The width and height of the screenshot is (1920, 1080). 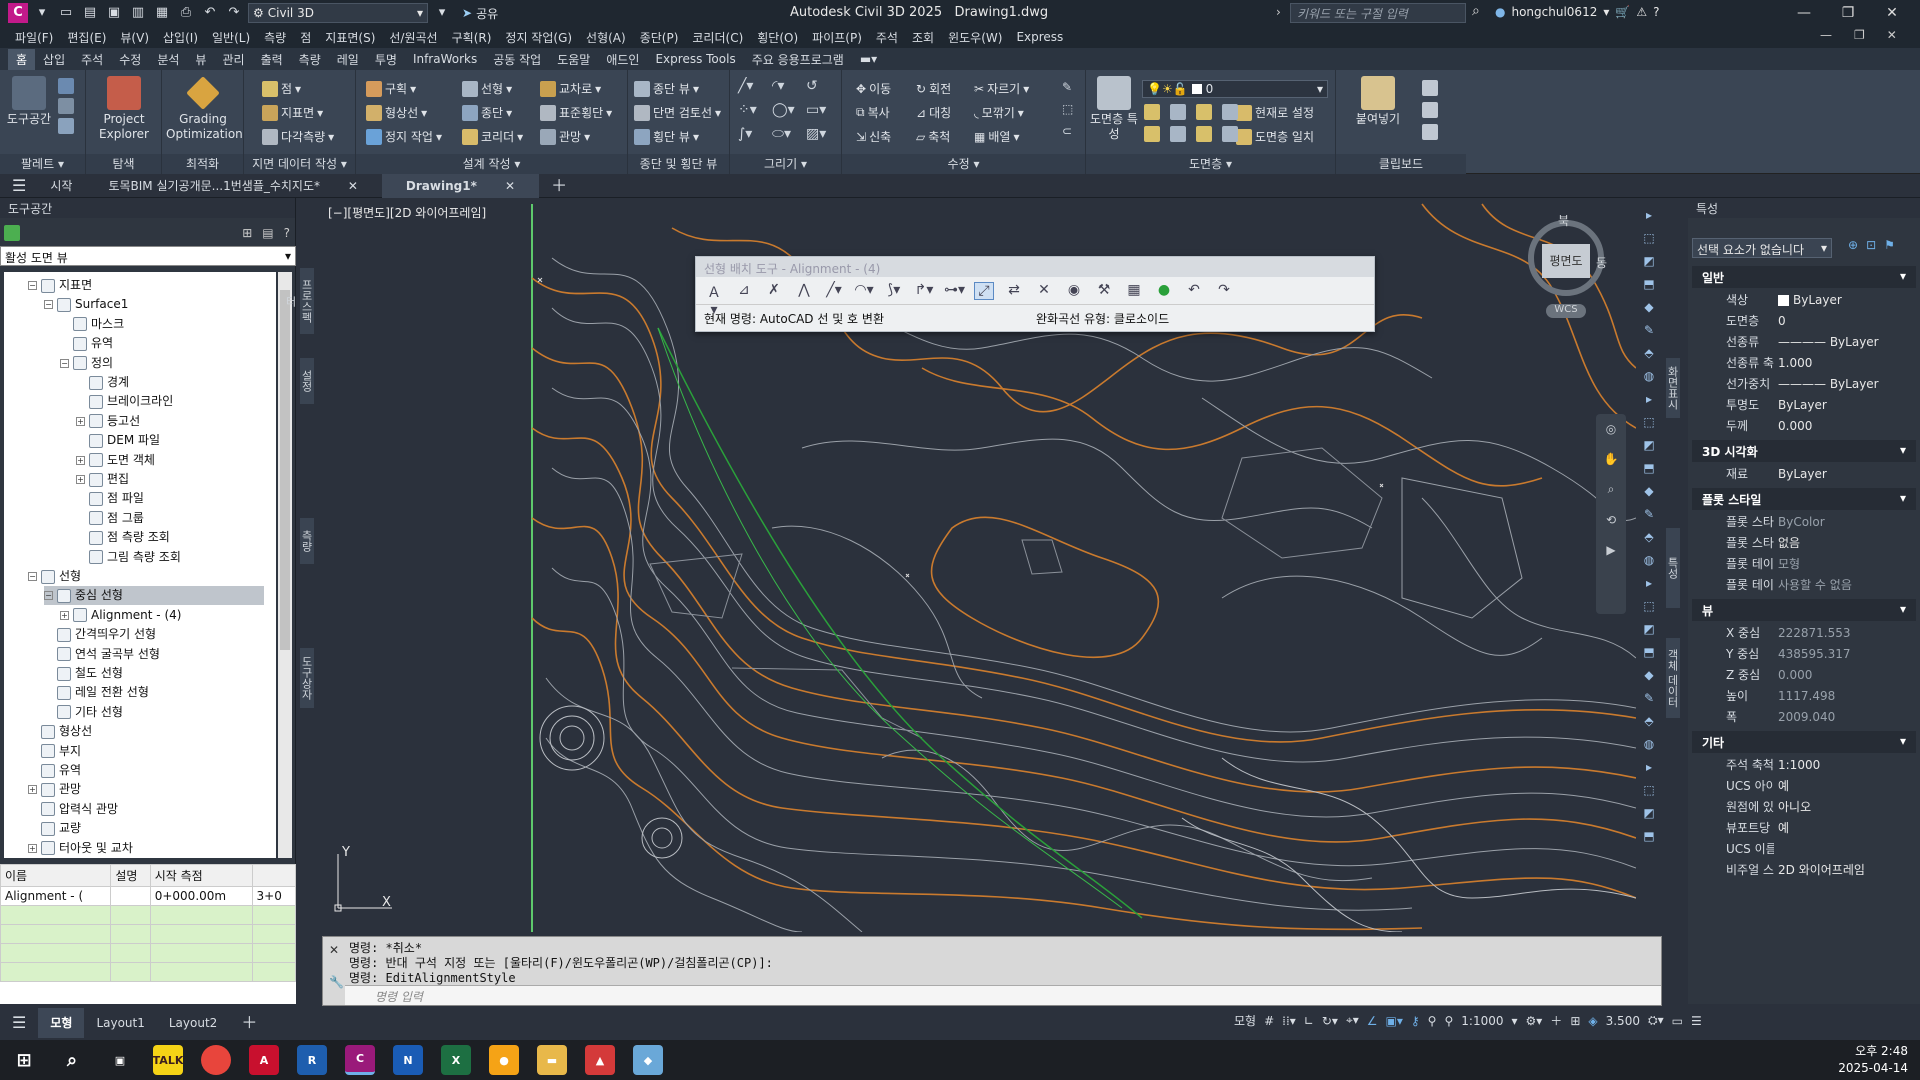 What do you see at coordinates (1804, 695) in the screenshot?
I see `property-row: 높이 1117.498` at bounding box center [1804, 695].